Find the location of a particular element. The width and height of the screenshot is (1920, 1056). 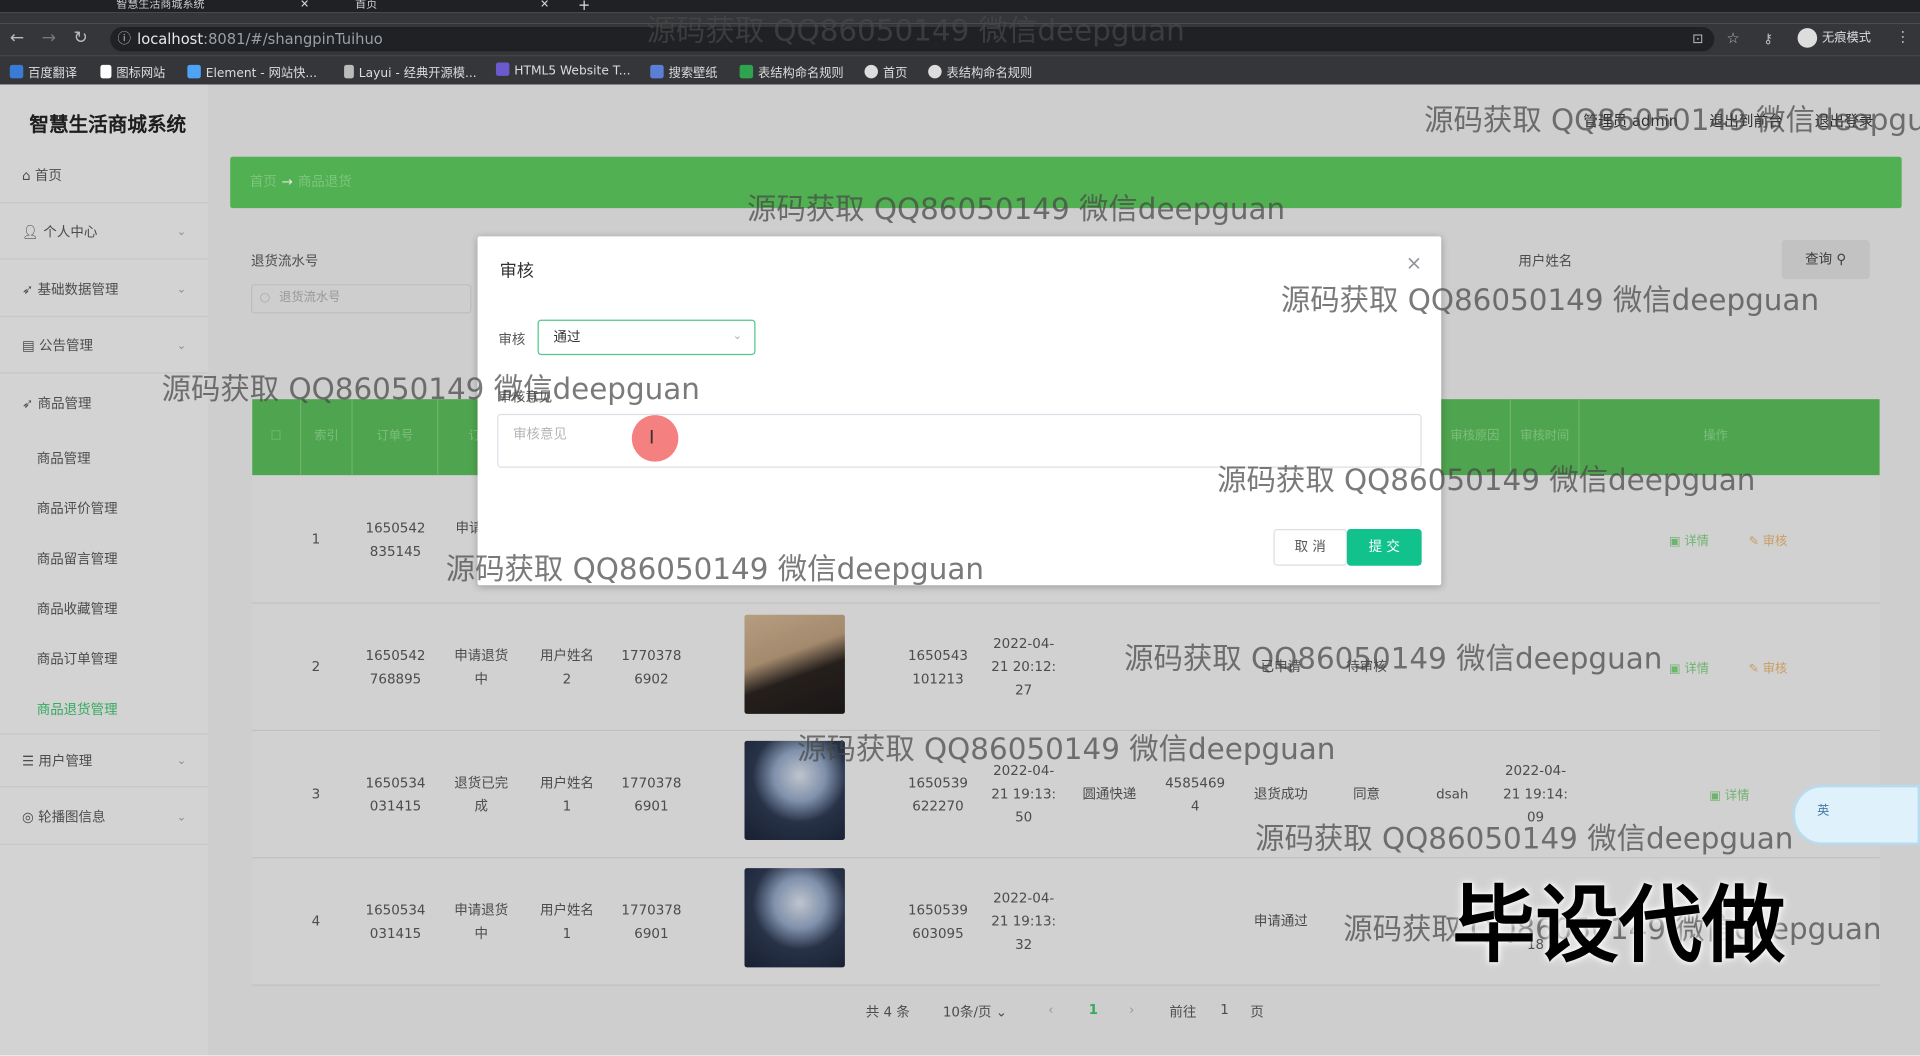

incognito-indicator: 无痕模式 is located at coordinates (1834, 37).